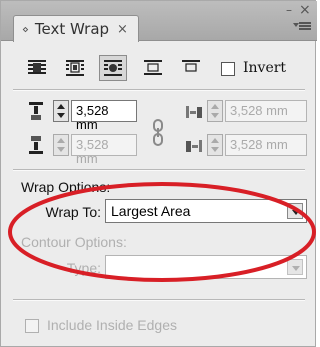 The image size is (320, 347). I want to click on bottom-offset-field: 3,528 mm, so click(104, 150).